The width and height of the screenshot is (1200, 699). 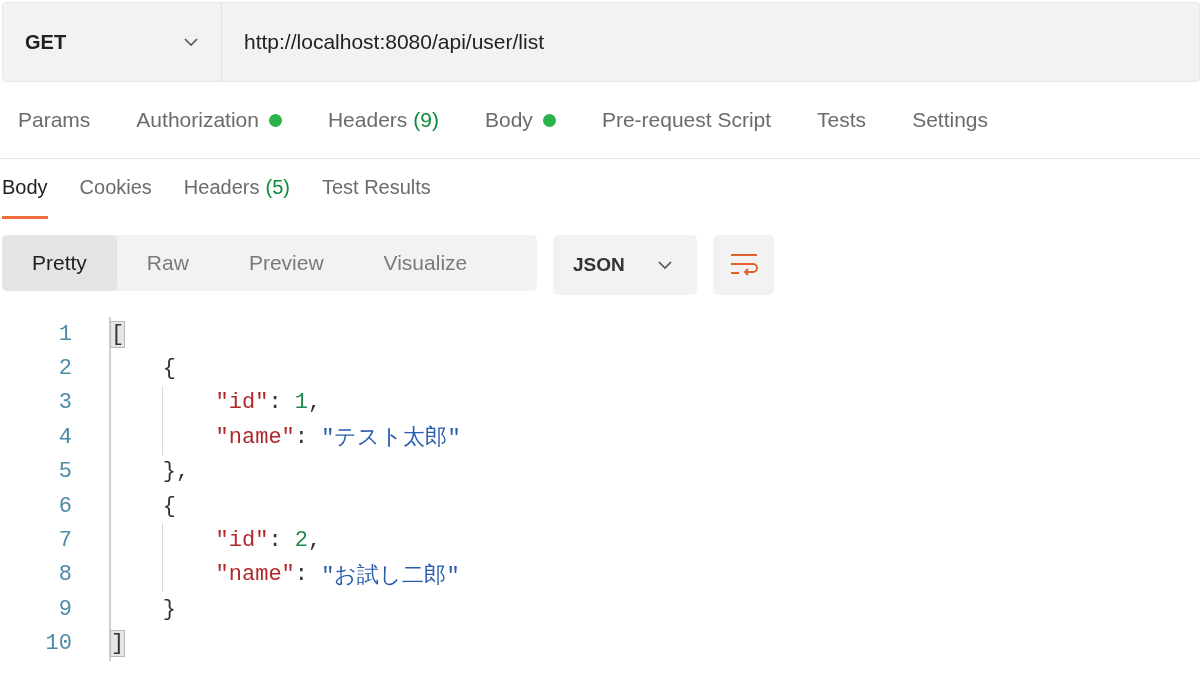 What do you see at coordinates (301, 403) in the screenshot?
I see `json-number: 1` at bounding box center [301, 403].